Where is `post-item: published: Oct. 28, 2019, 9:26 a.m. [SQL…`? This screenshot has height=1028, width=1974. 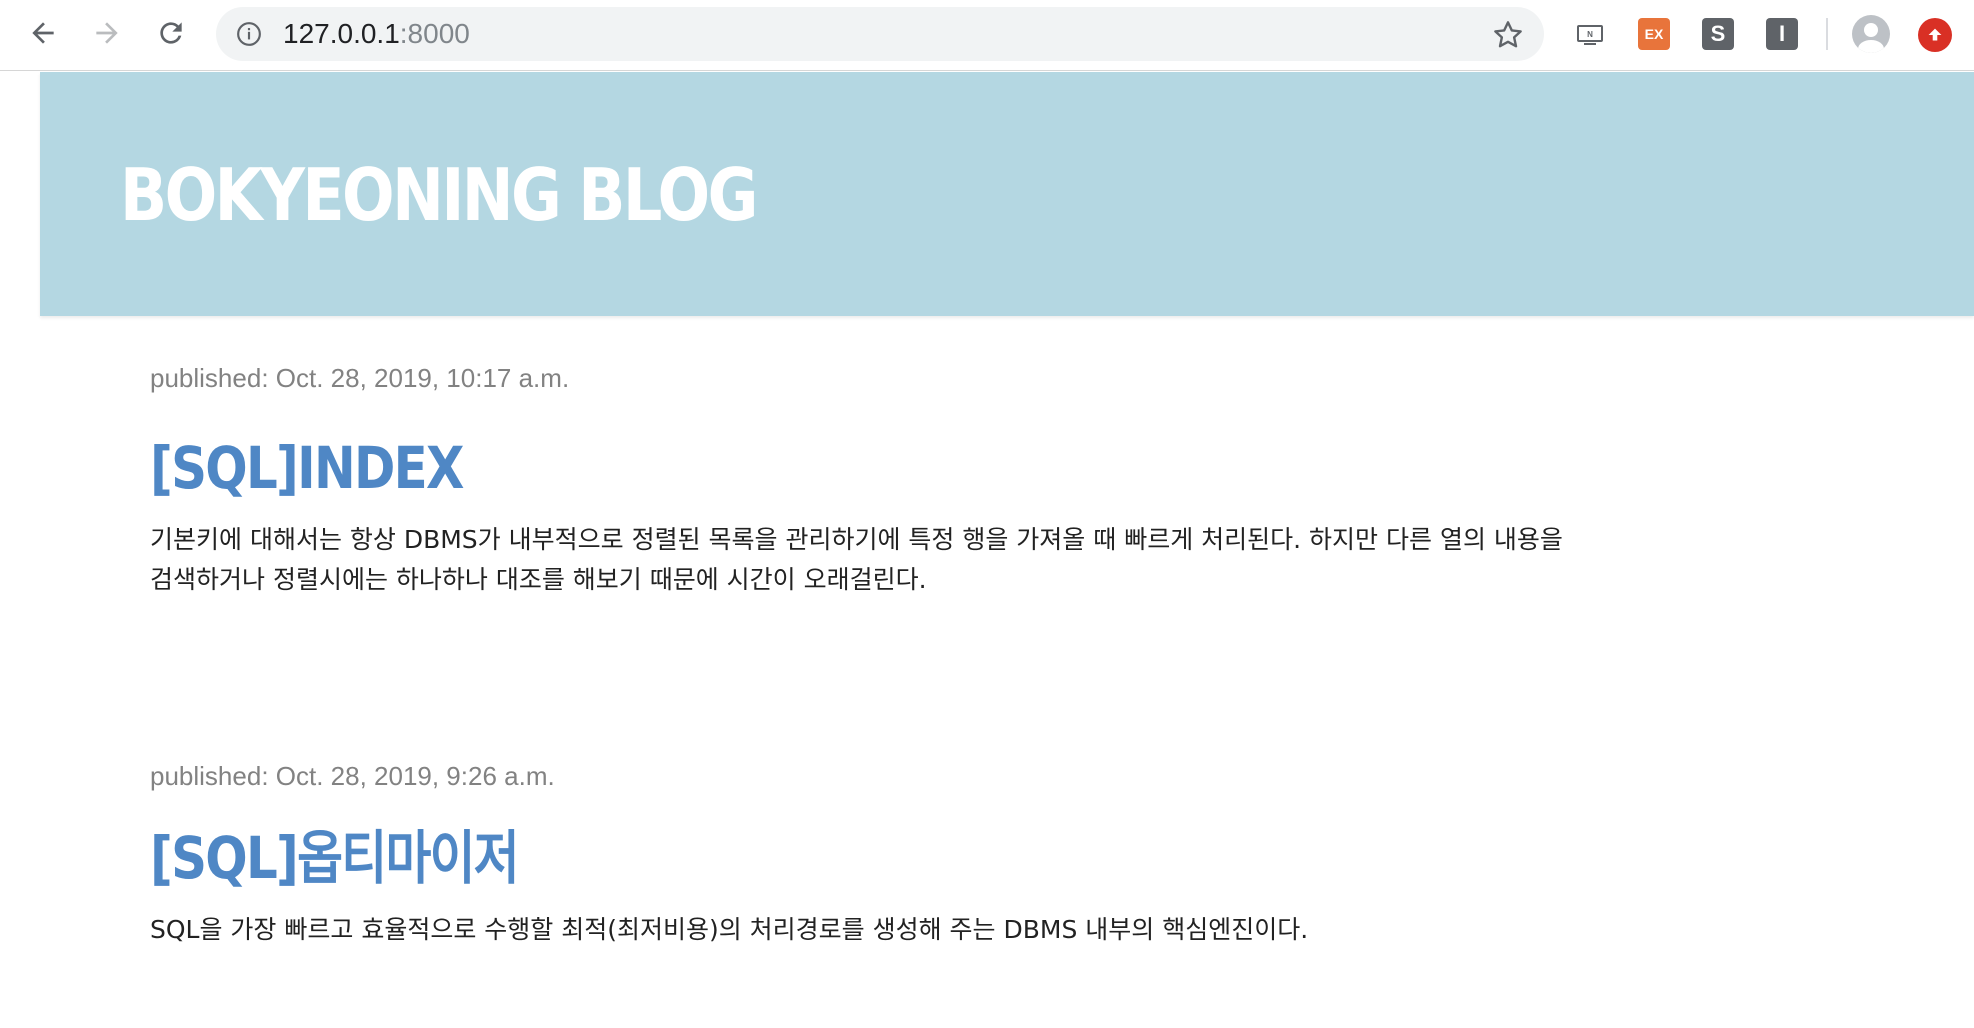 post-item: published: Oct. 28, 2019, 9:26 a.m. [SQL… is located at coordinates (870, 852).